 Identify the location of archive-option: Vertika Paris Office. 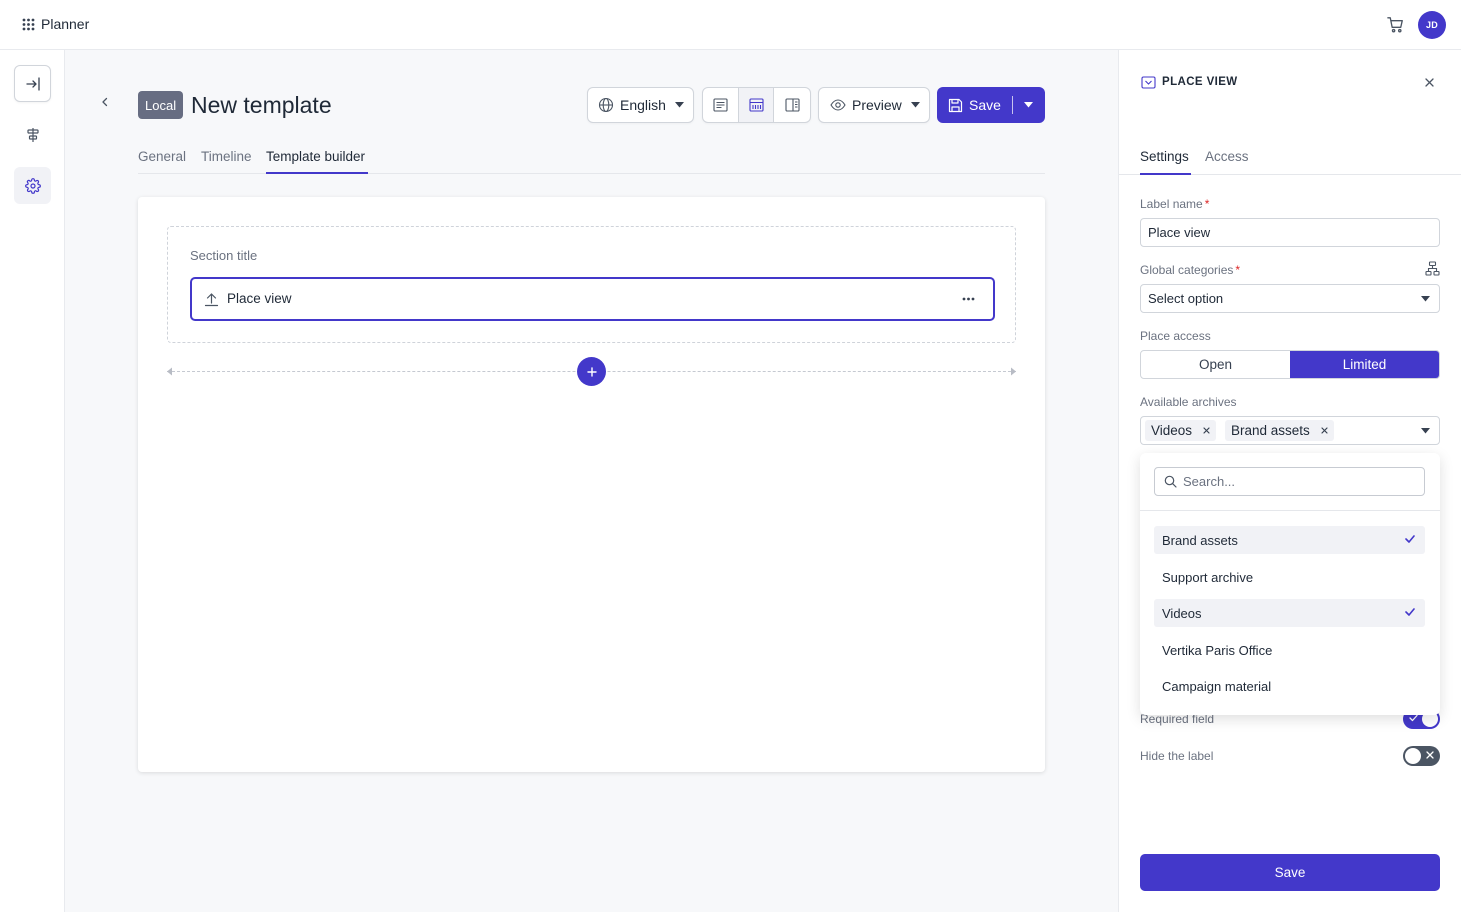
(1289, 650).